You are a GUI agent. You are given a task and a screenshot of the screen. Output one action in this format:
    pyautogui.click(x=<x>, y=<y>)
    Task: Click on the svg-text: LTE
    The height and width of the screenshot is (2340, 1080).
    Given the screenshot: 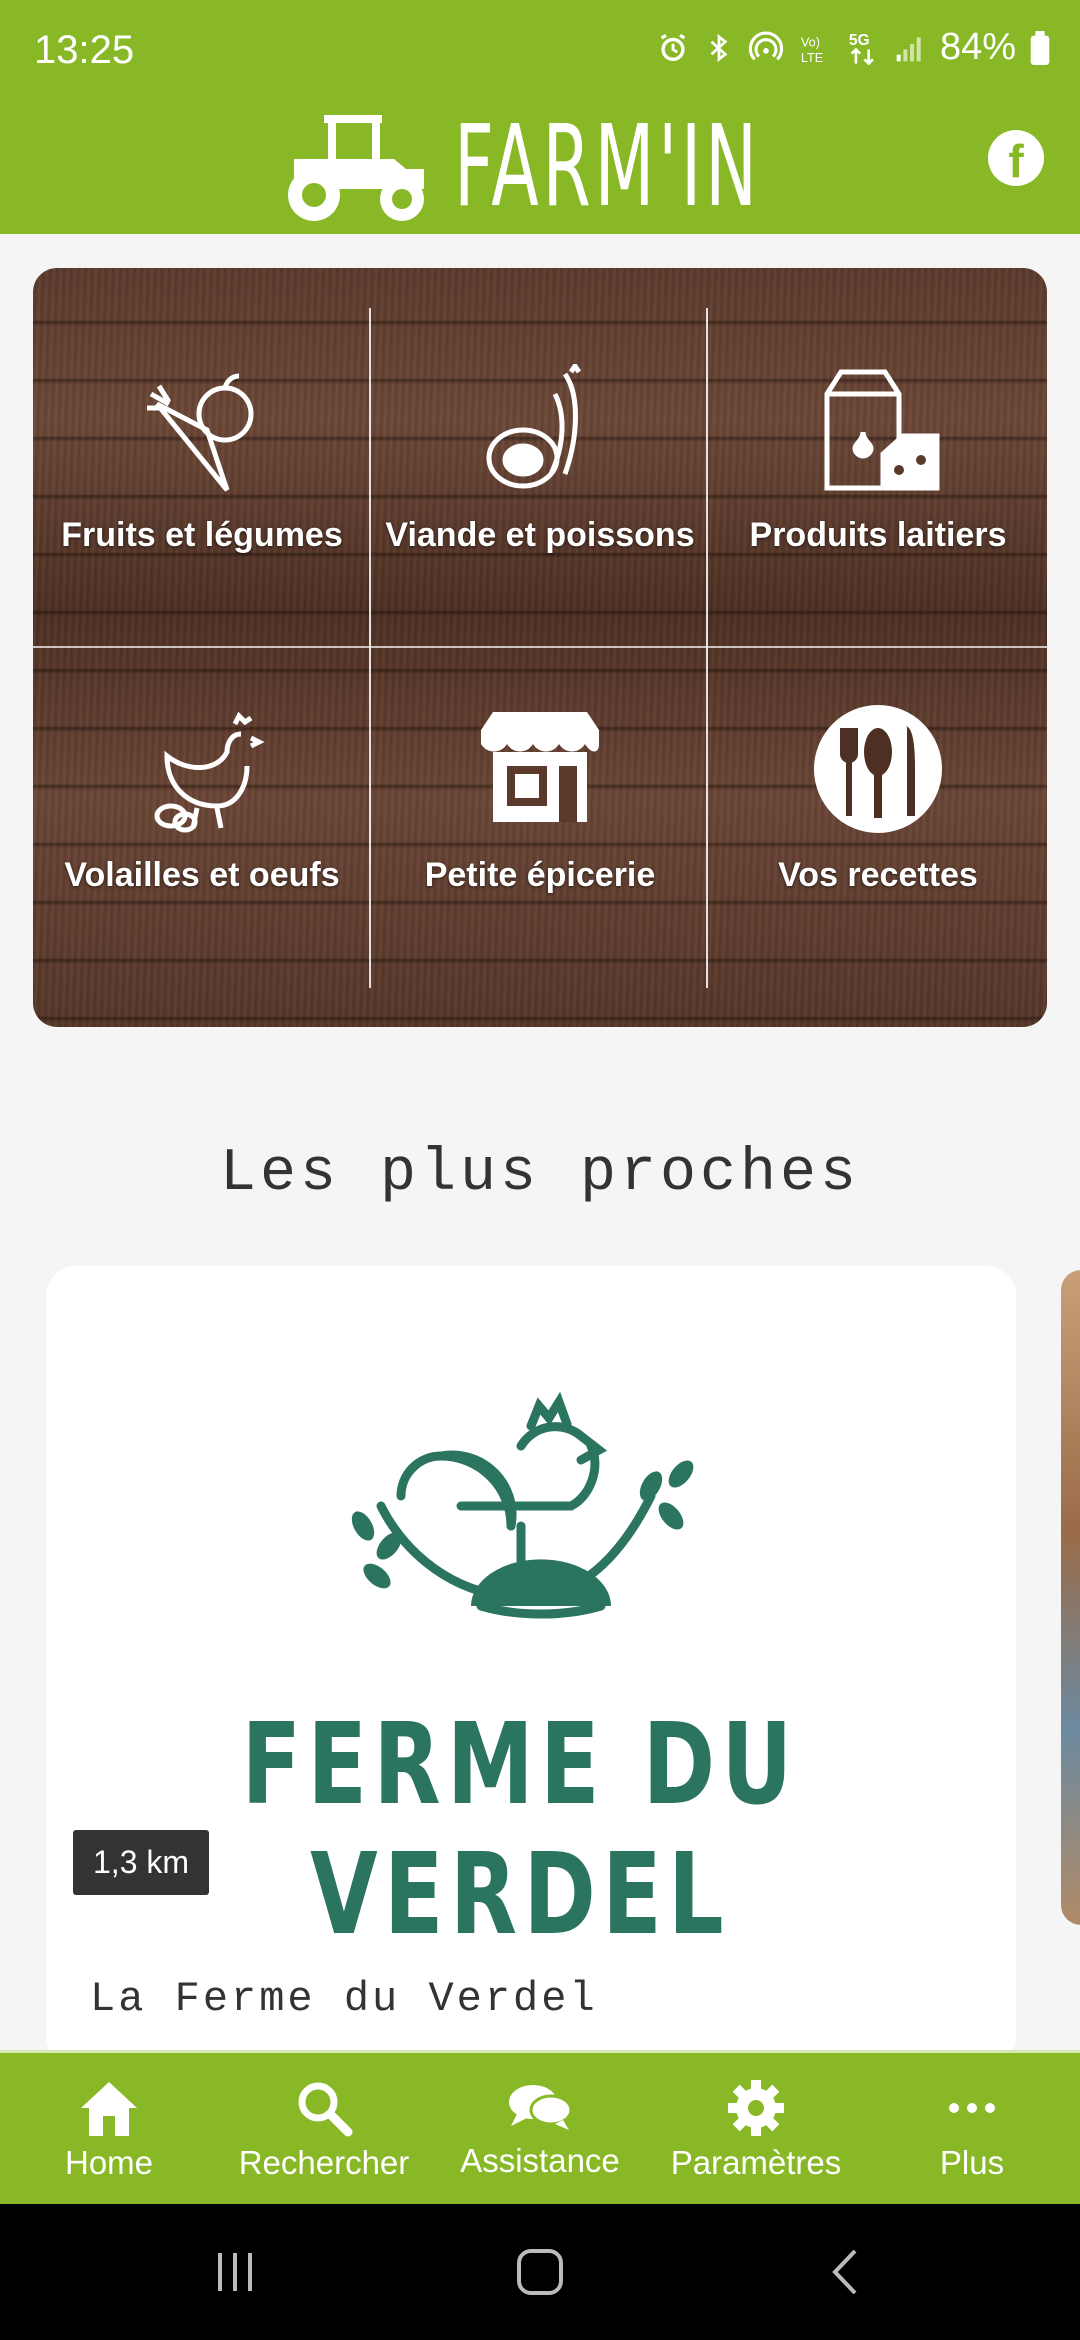 What is the action you would take?
    pyautogui.click(x=812, y=57)
    